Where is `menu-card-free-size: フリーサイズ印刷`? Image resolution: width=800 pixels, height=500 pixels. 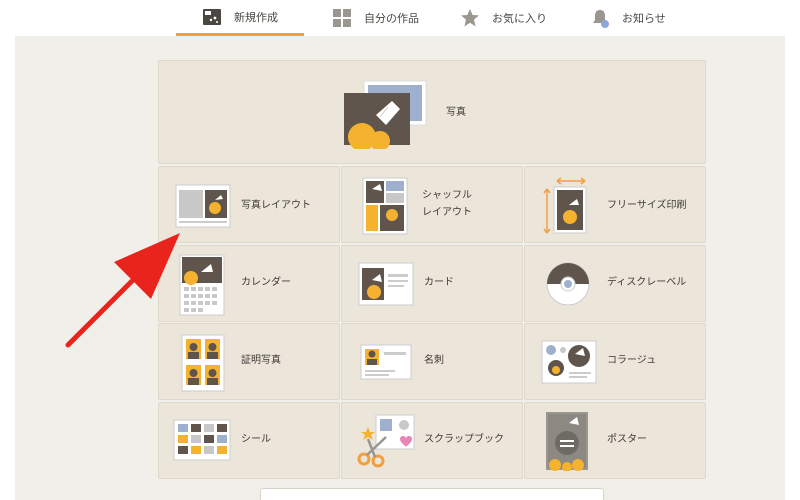
menu-card-free-size: フリーサイズ印刷 is located at coordinates (615, 204).